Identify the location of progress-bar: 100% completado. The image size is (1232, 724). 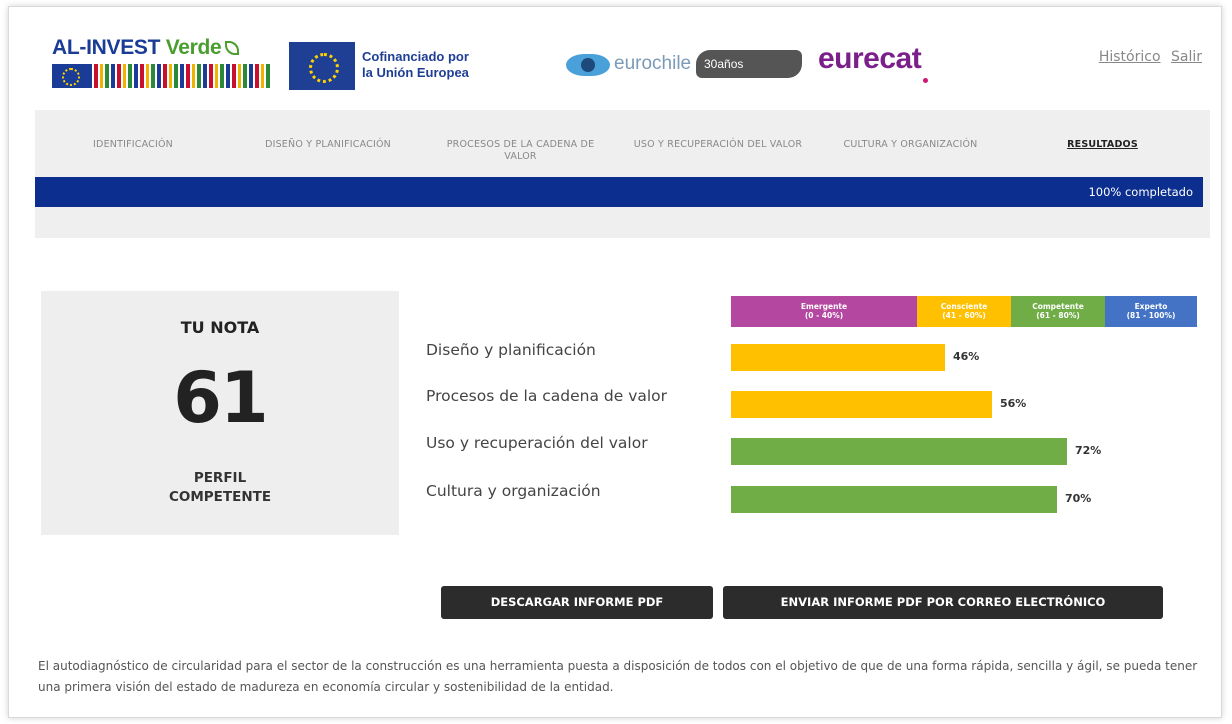
(619, 192).